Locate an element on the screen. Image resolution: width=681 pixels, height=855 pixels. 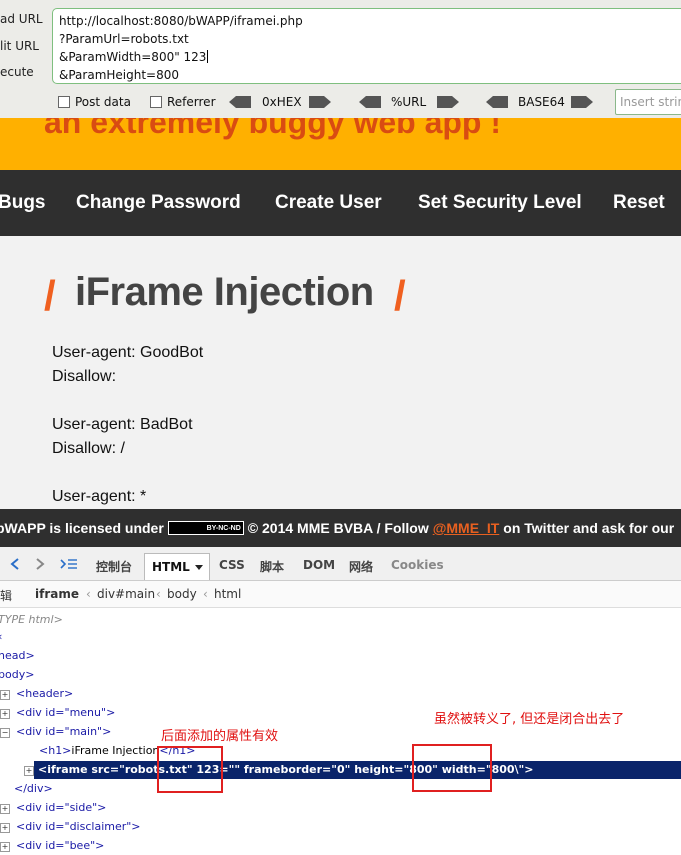
annotation-left: 后面添加的属性有效 is located at coordinates (220, 736).